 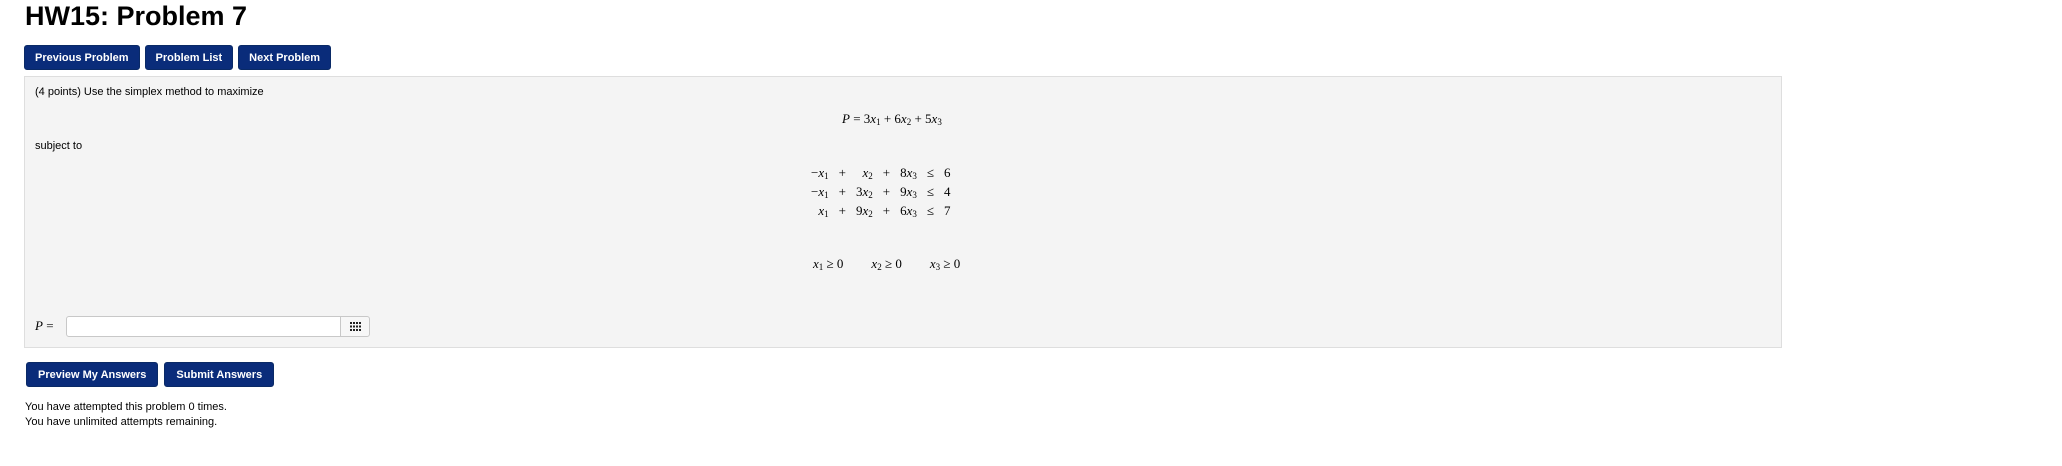 I want to click on attempts-count: You have attempted this problem 0 times., so click(x=126, y=407).